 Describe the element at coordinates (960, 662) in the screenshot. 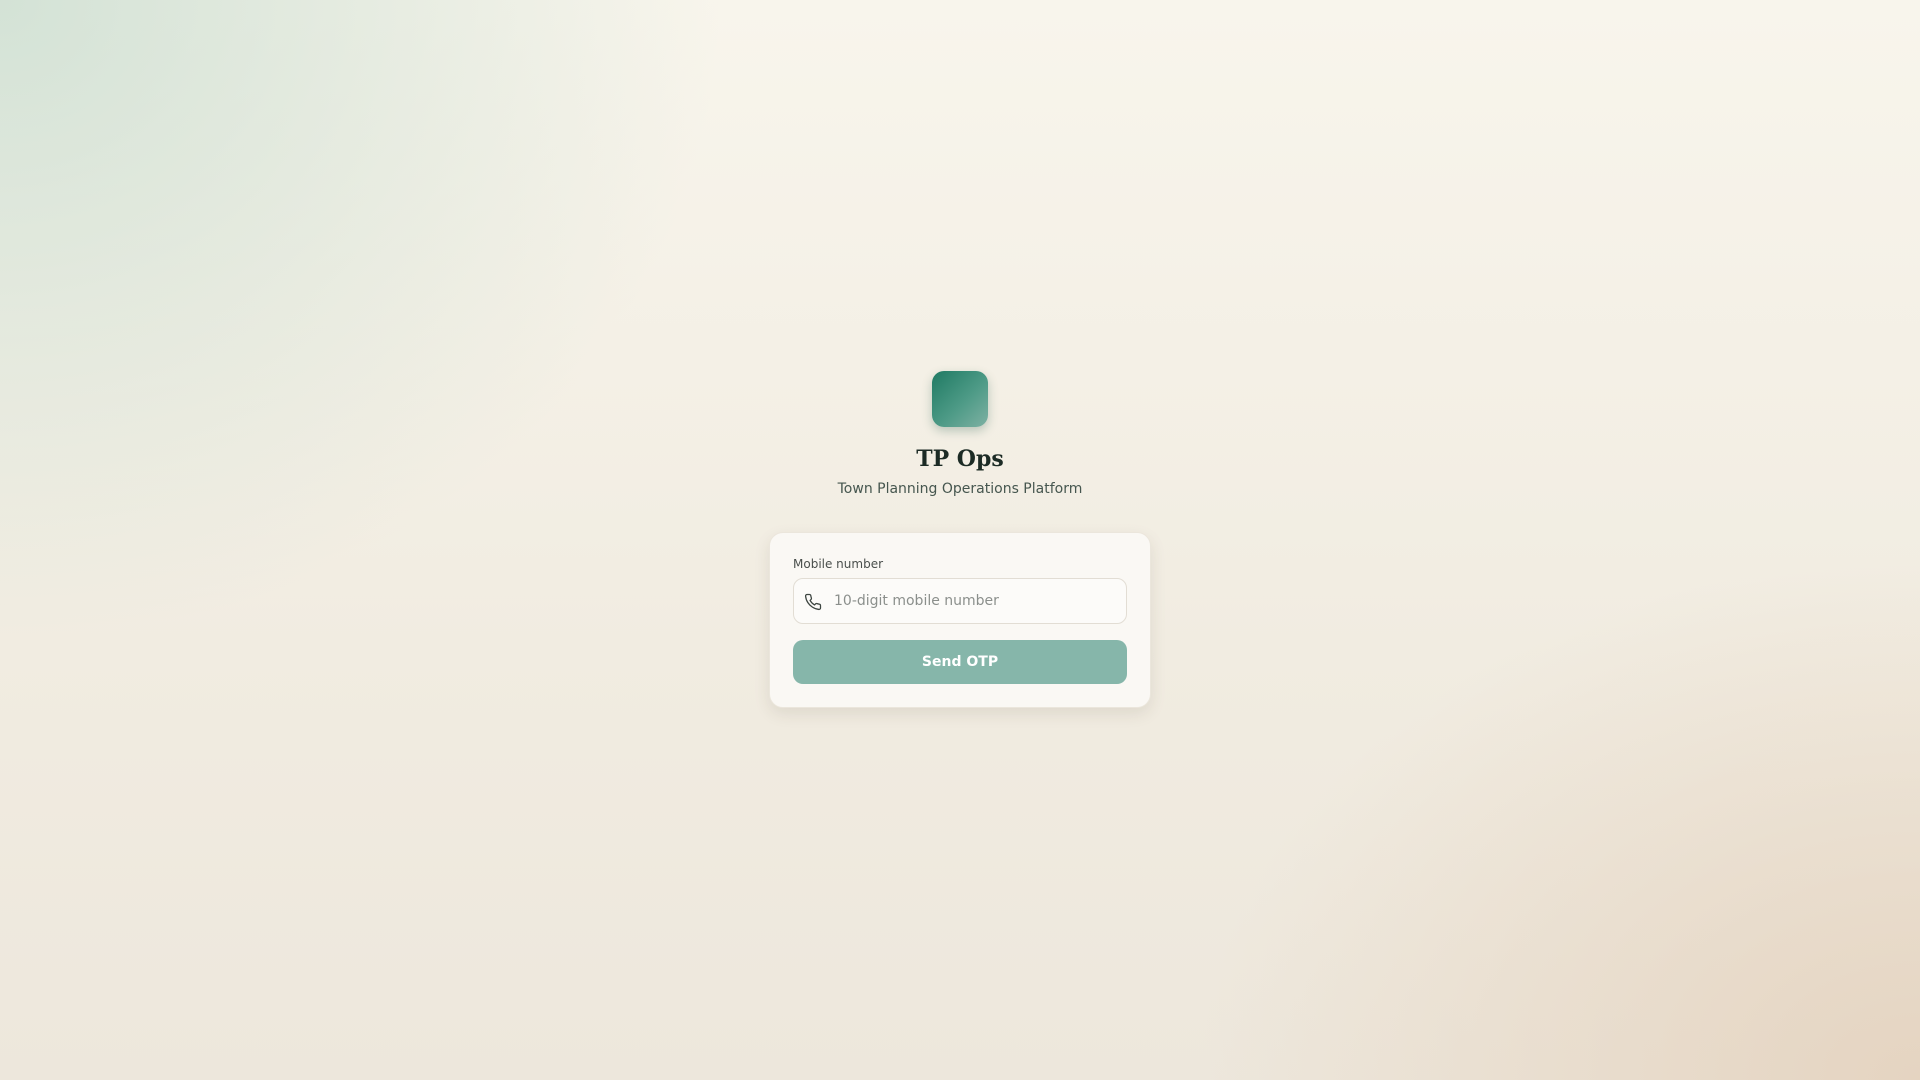

I see `send-otp-button: Send OTP` at that location.